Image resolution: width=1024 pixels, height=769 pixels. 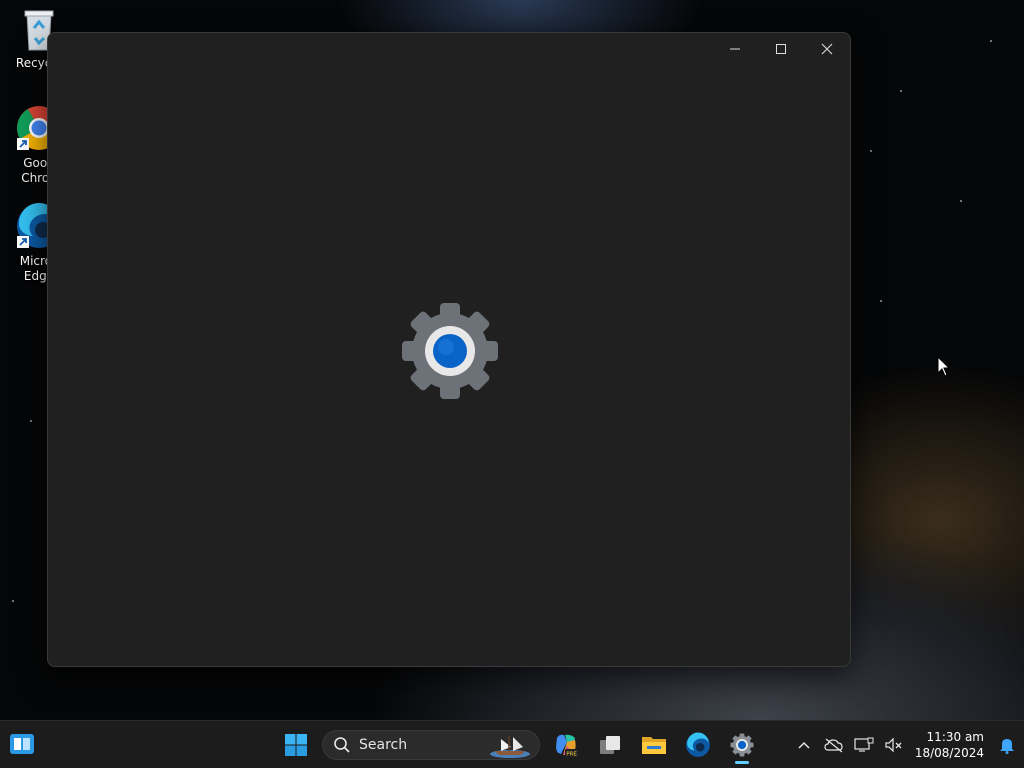 I want to click on search-placeholder: Search, so click(x=383, y=745).